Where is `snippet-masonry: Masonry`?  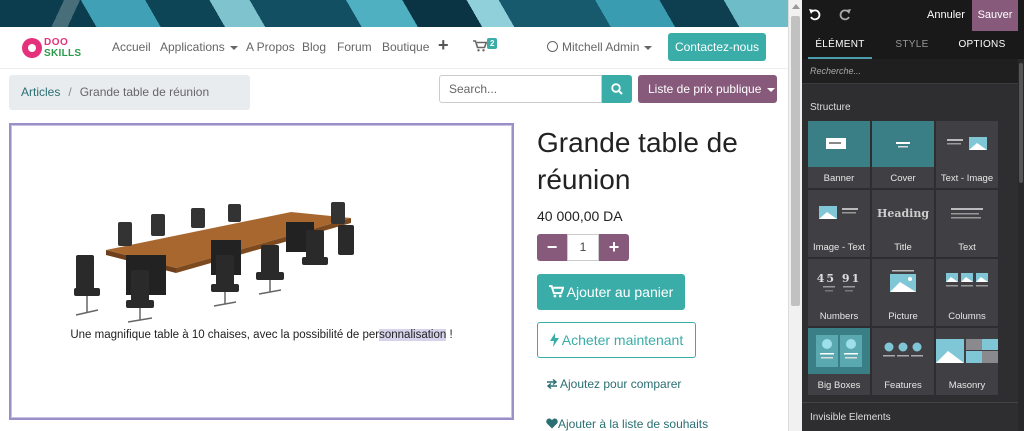
snippet-masonry: Masonry is located at coordinates (967, 361).